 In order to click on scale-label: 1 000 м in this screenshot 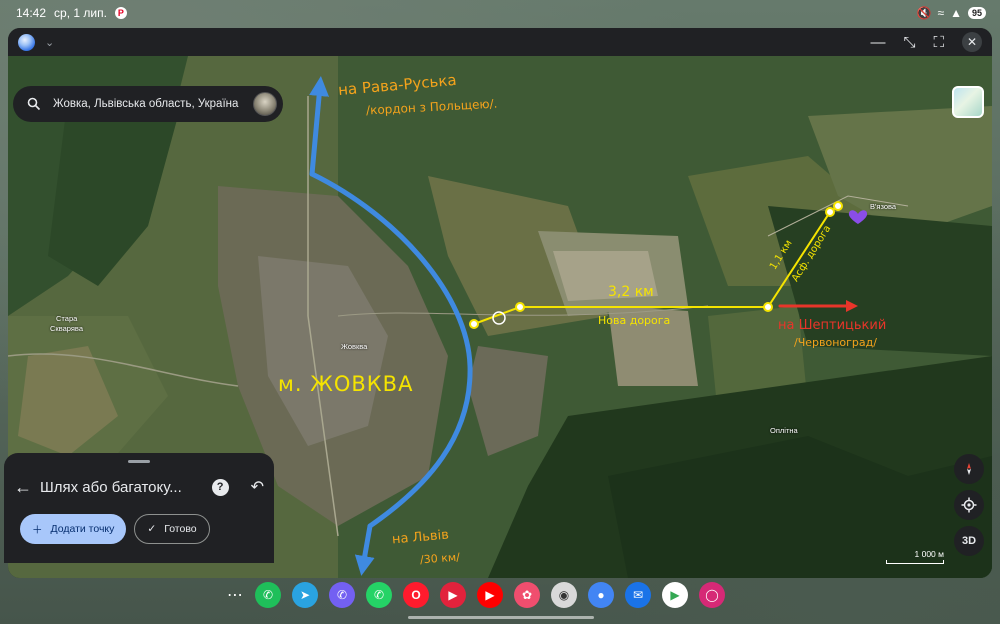, I will do `click(929, 554)`.